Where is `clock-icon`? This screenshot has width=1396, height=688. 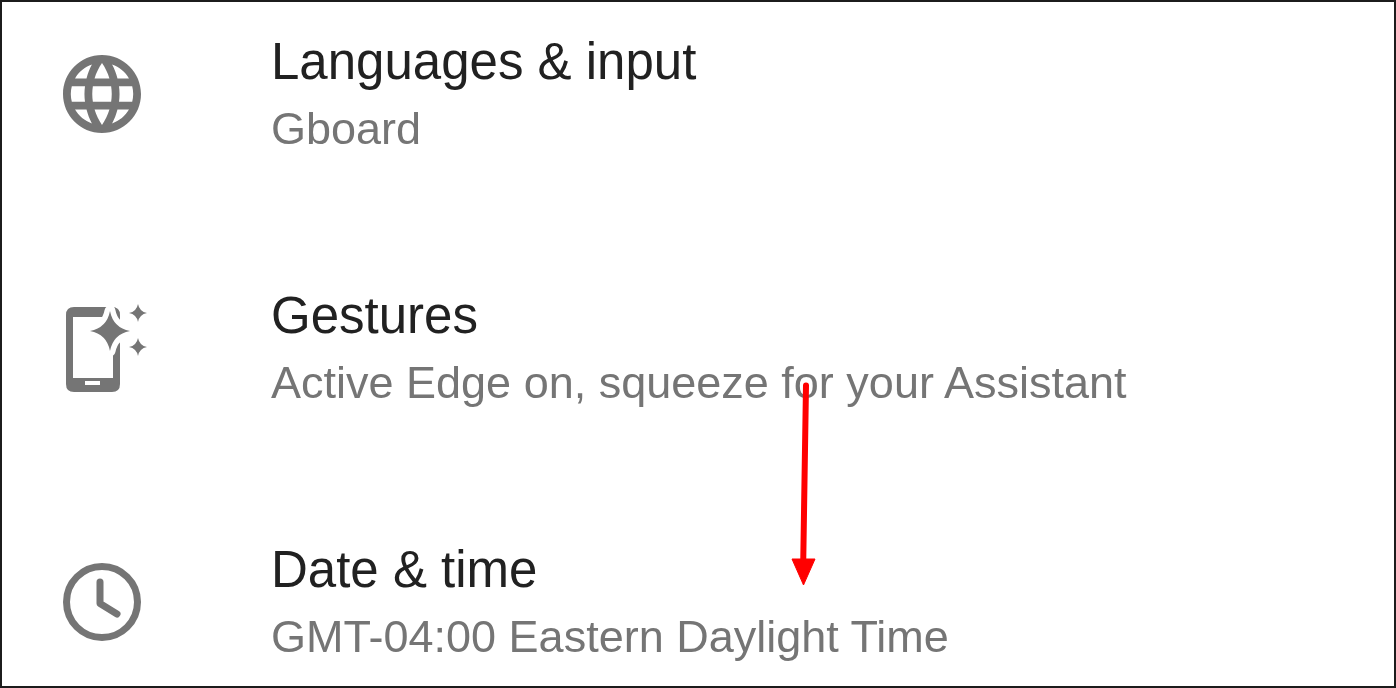 clock-icon is located at coordinates (102, 601).